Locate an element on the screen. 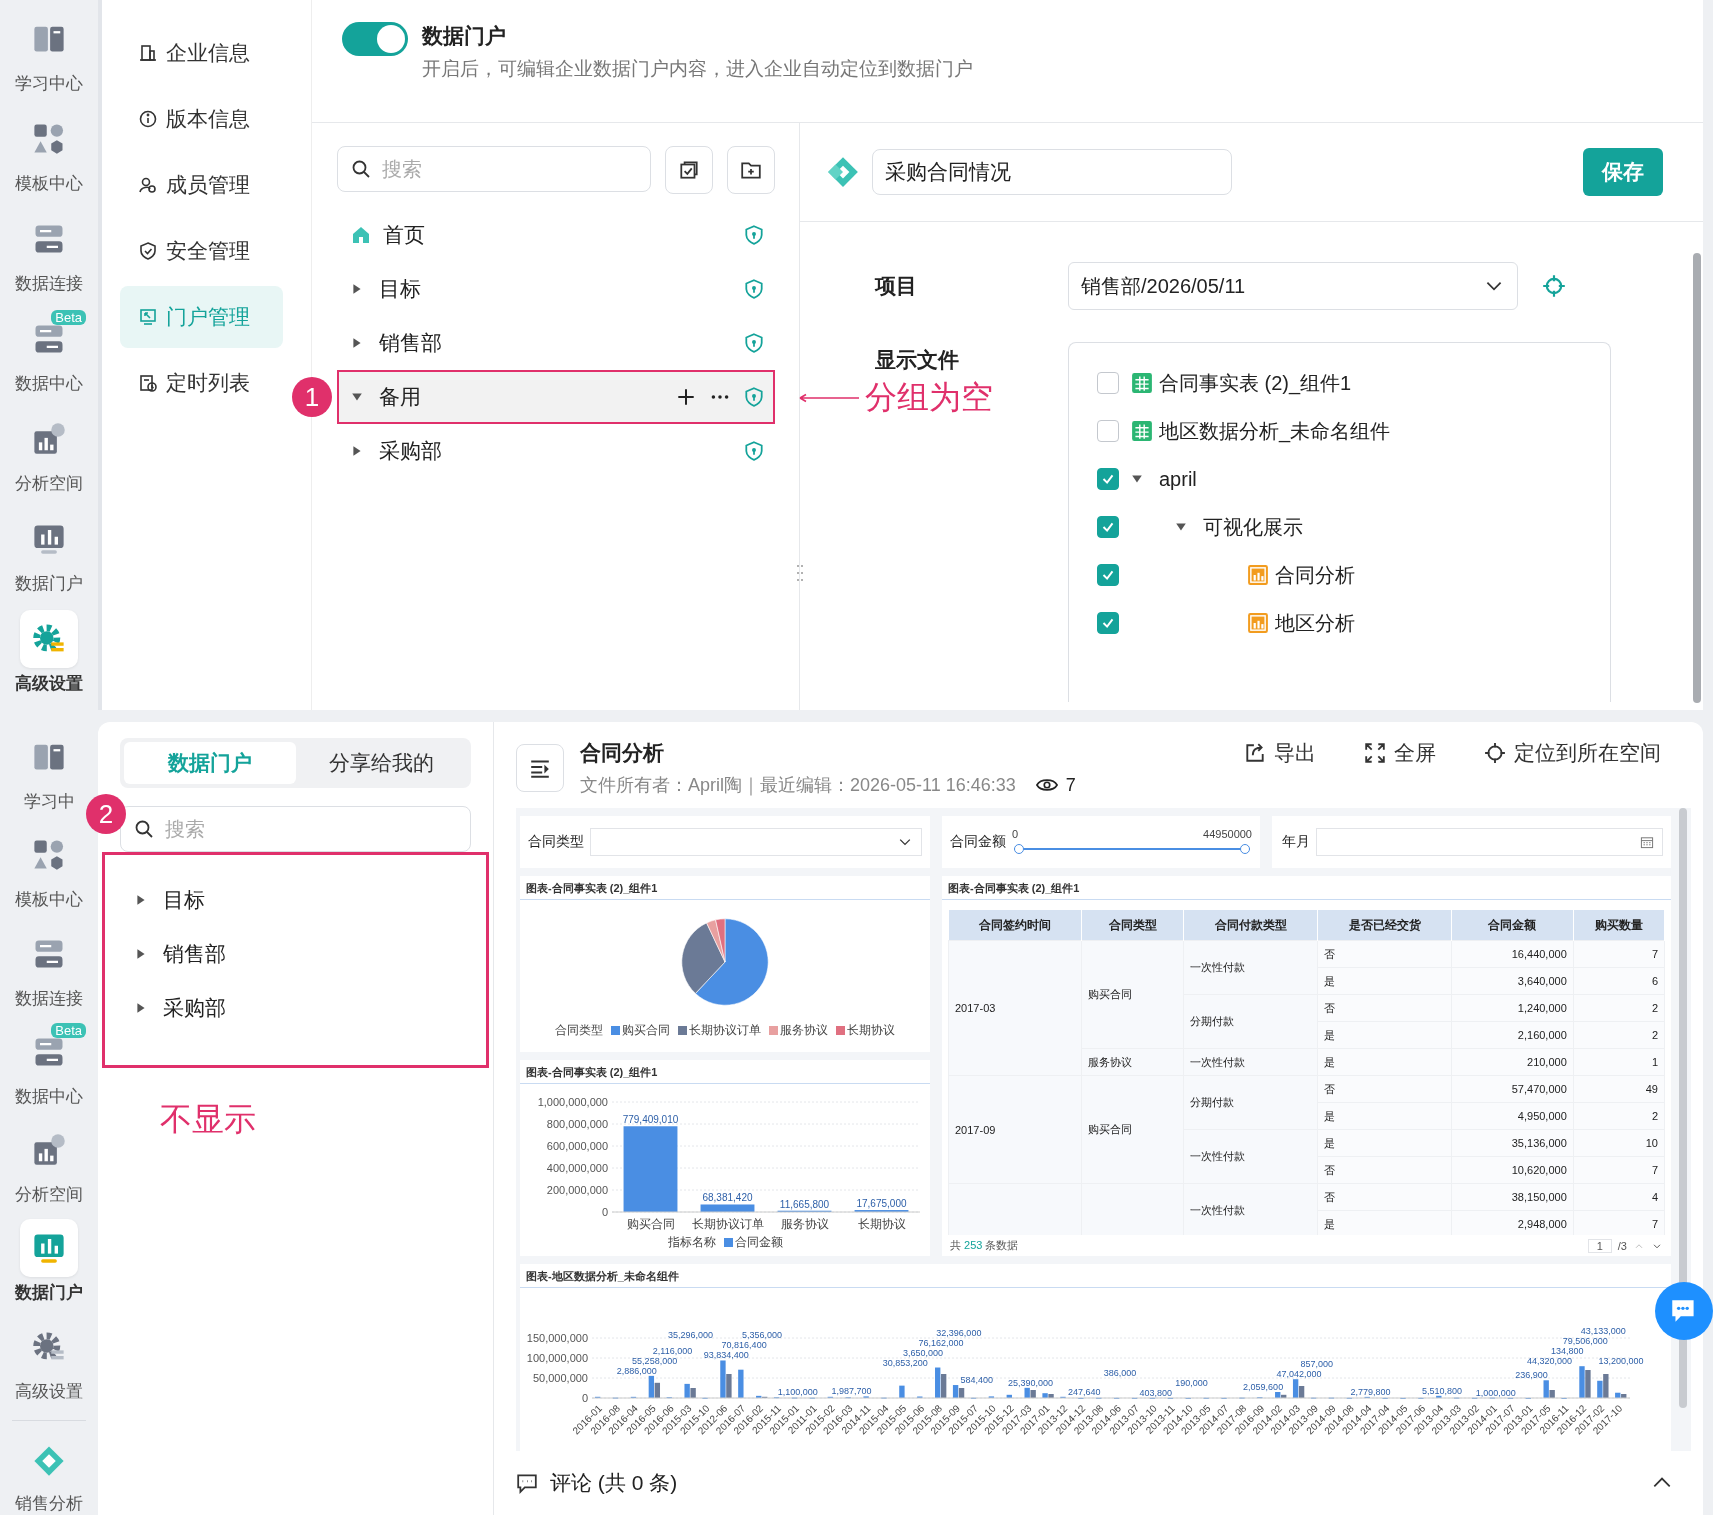  table-cell: 4,950,000 is located at coordinates (1512, 1116).